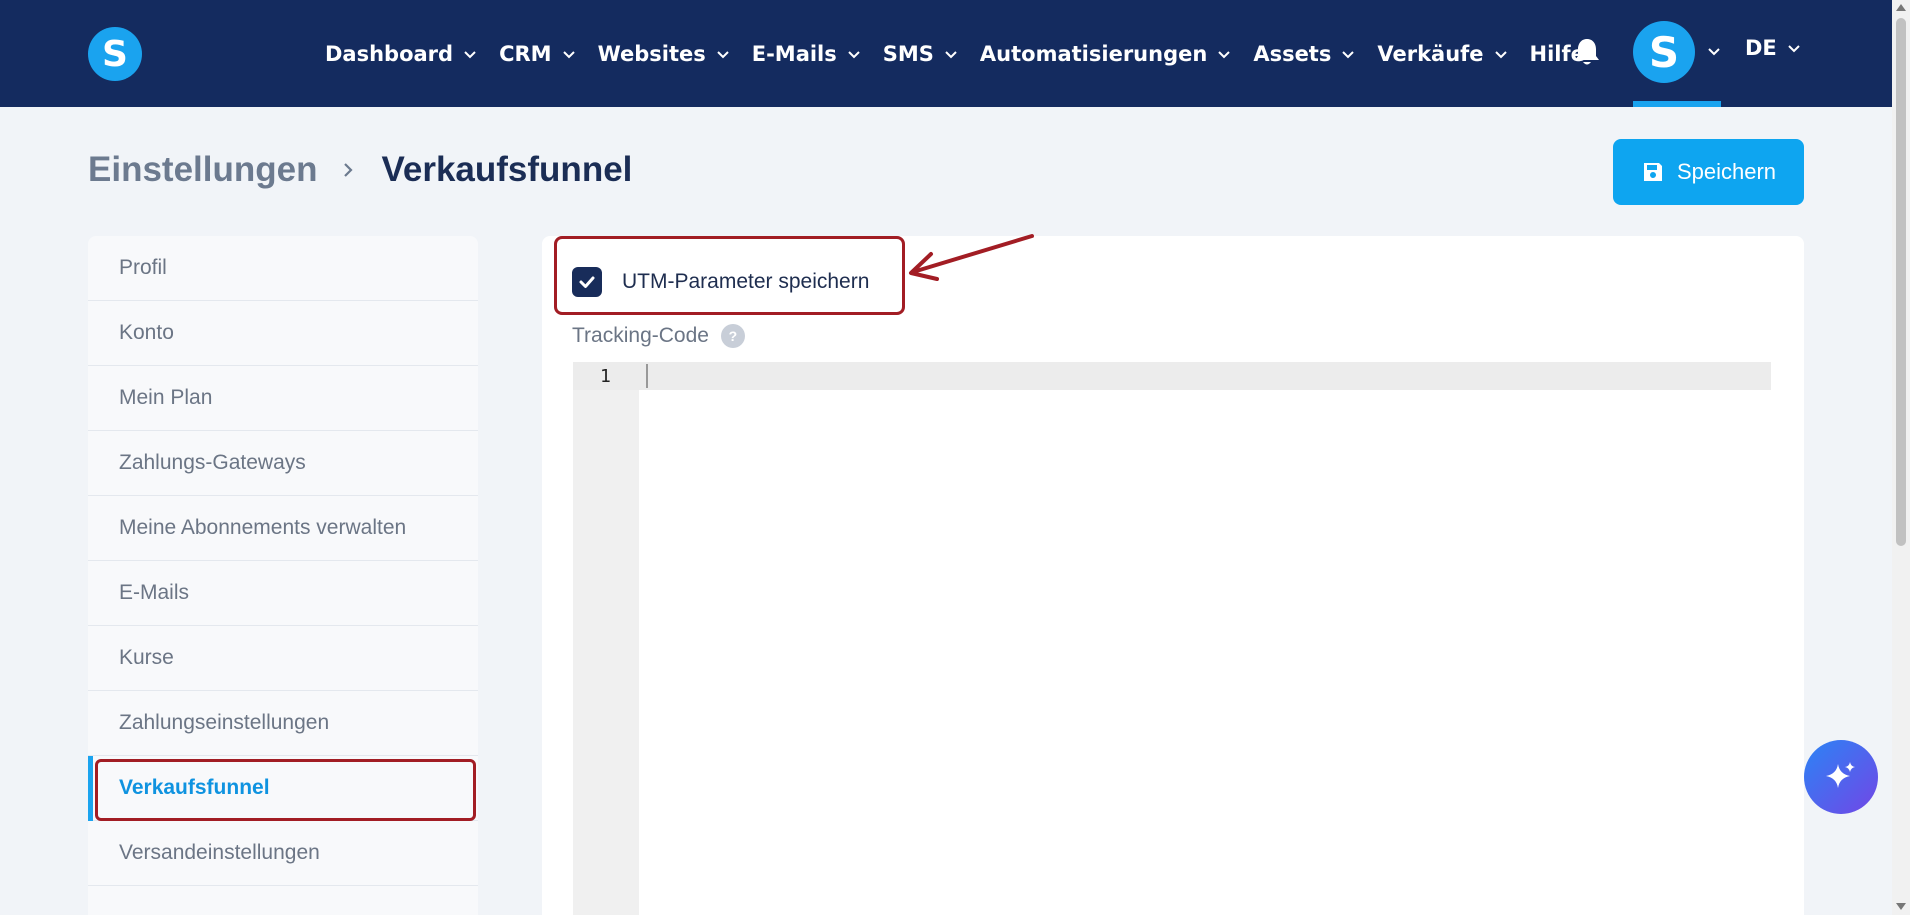 This screenshot has width=1910, height=915. Describe the element at coordinates (606, 638) in the screenshot. I see `code-editor-gutter` at that location.